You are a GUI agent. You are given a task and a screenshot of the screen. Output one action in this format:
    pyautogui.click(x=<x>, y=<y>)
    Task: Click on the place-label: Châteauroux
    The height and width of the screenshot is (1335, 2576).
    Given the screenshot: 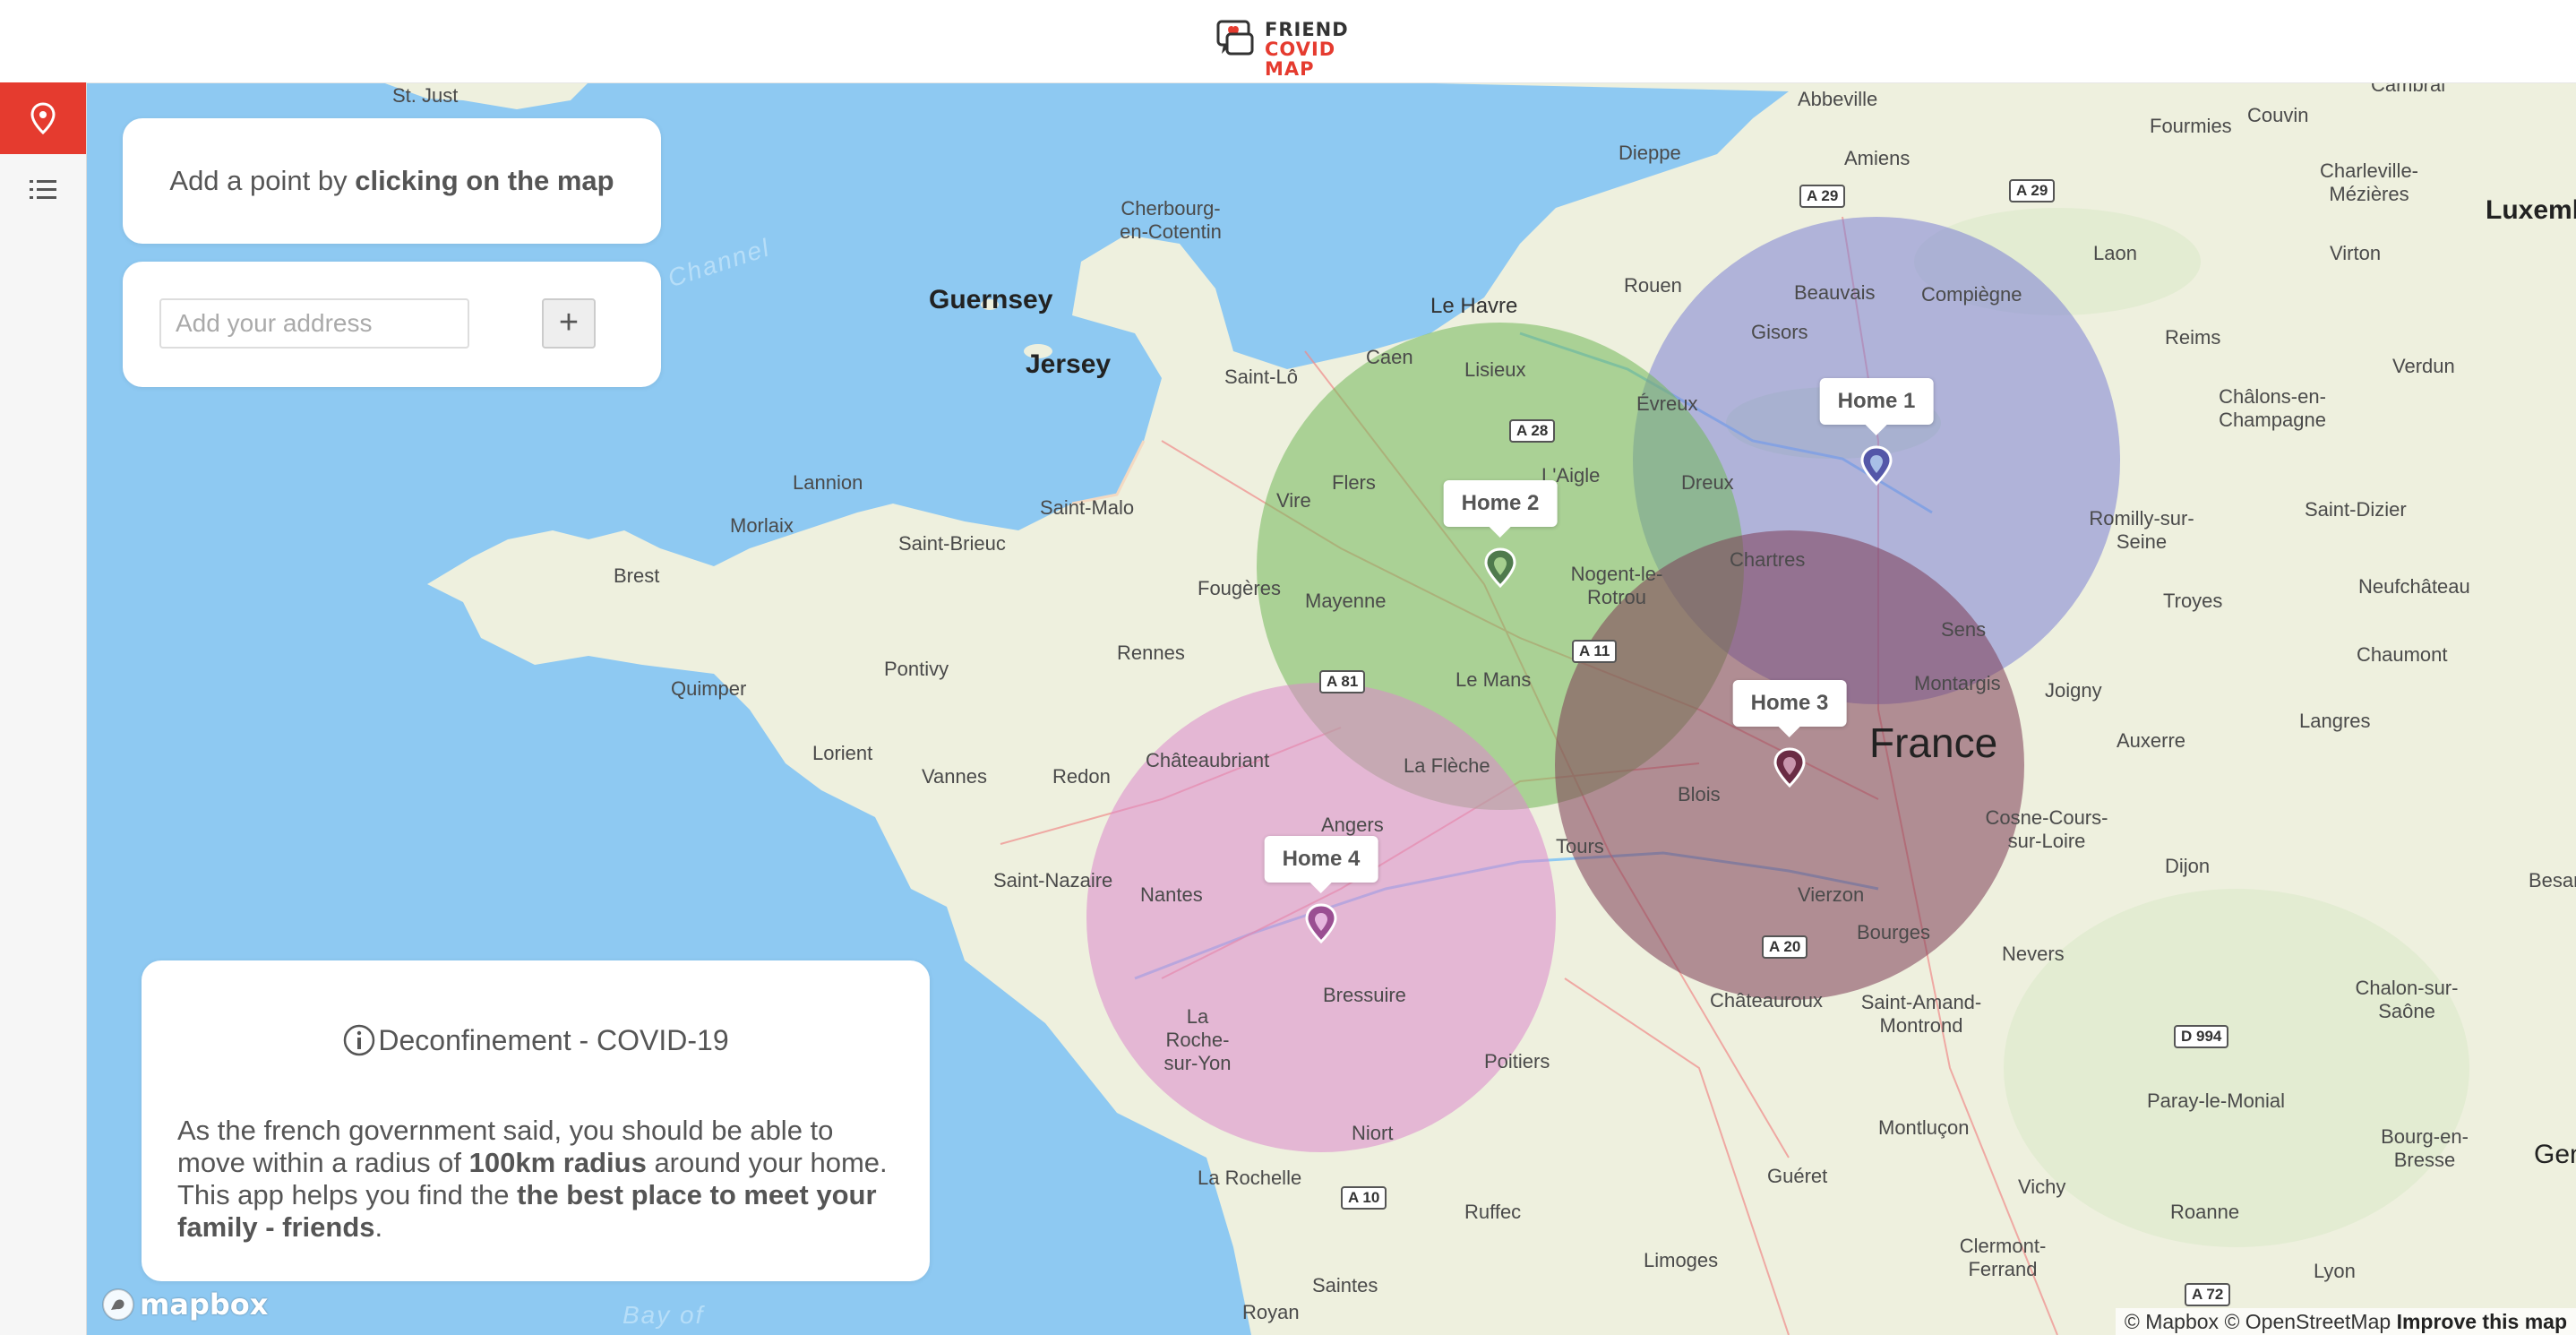 What is the action you would take?
    pyautogui.click(x=1766, y=1001)
    